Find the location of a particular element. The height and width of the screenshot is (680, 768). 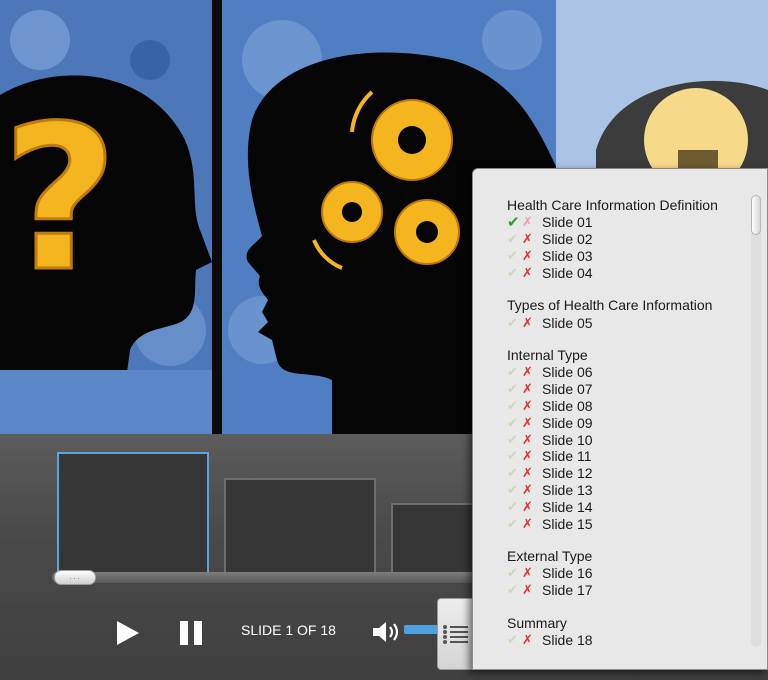

outline-section-title: Types of Health Care Information is located at coordinates (628, 305).